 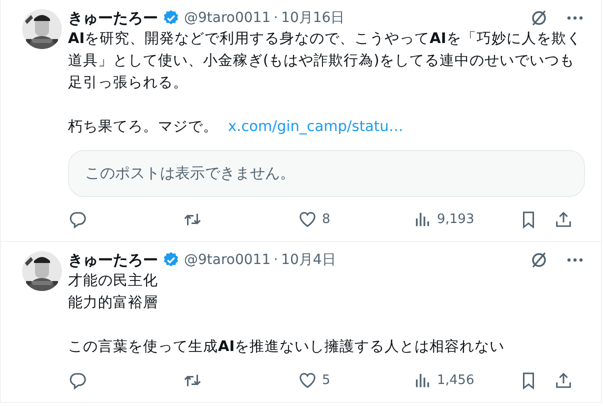 What do you see at coordinates (313, 18) in the screenshot?
I see `post-date: 10月16日` at bounding box center [313, 18].